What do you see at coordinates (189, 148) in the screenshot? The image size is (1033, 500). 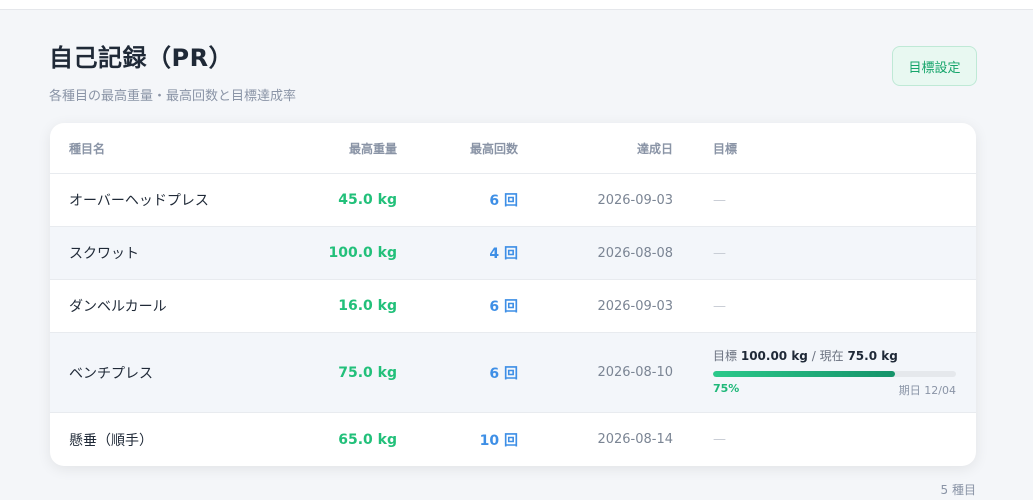 I see `column-header-name: 種目名` at bounding box center [189, 148].